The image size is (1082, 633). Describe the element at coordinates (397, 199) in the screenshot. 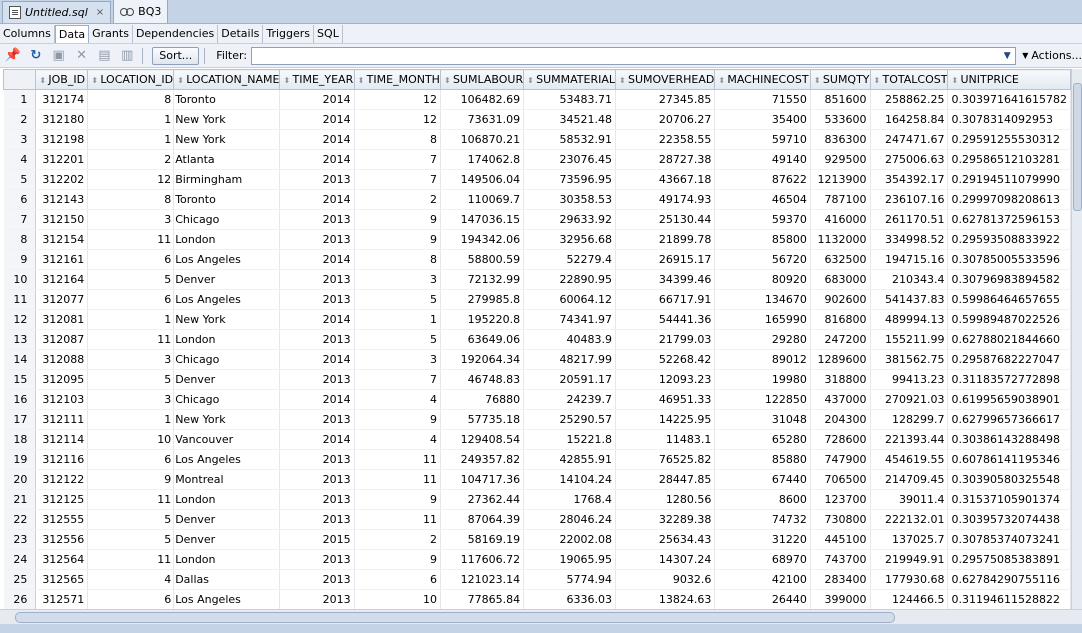

I see `table-cell: 2` at that location.